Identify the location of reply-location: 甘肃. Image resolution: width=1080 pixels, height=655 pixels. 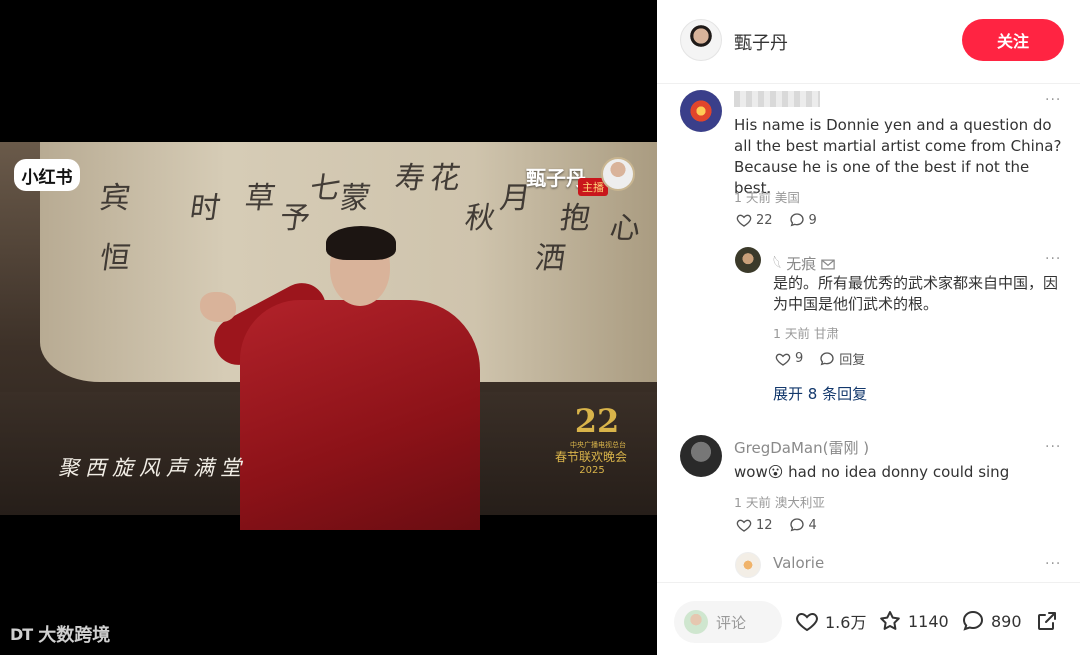
(826, 333).